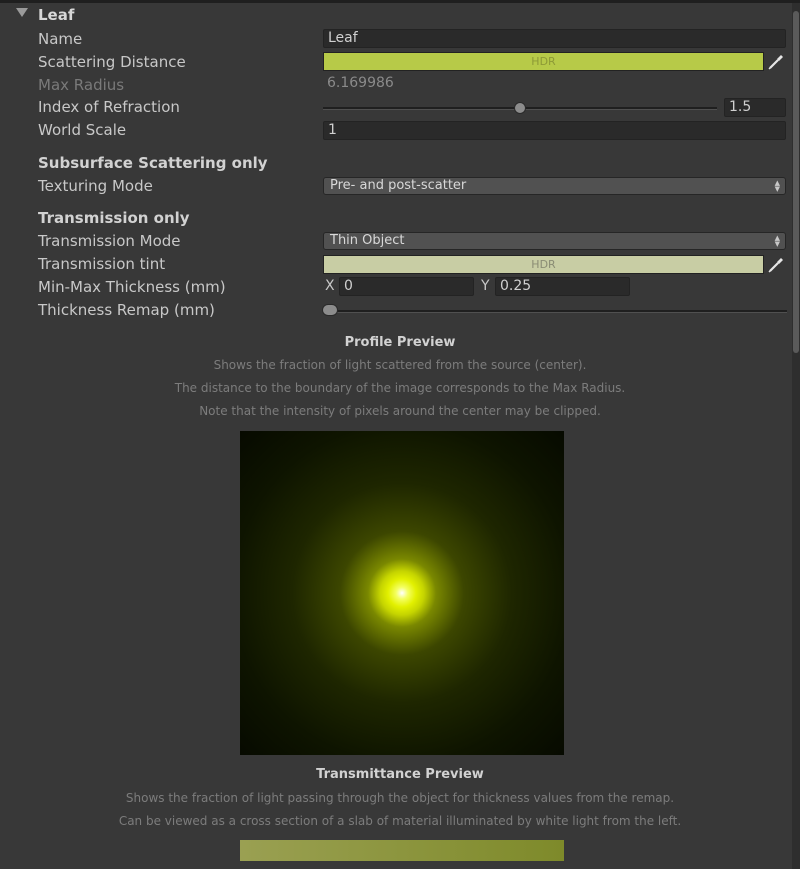 Image resolution: width=800 pixels, height=869 pixels. Describe the element at coordinates (153, 163) in the screenshot. I see `sss-section-title: Subsurface Scattering only` at that location.